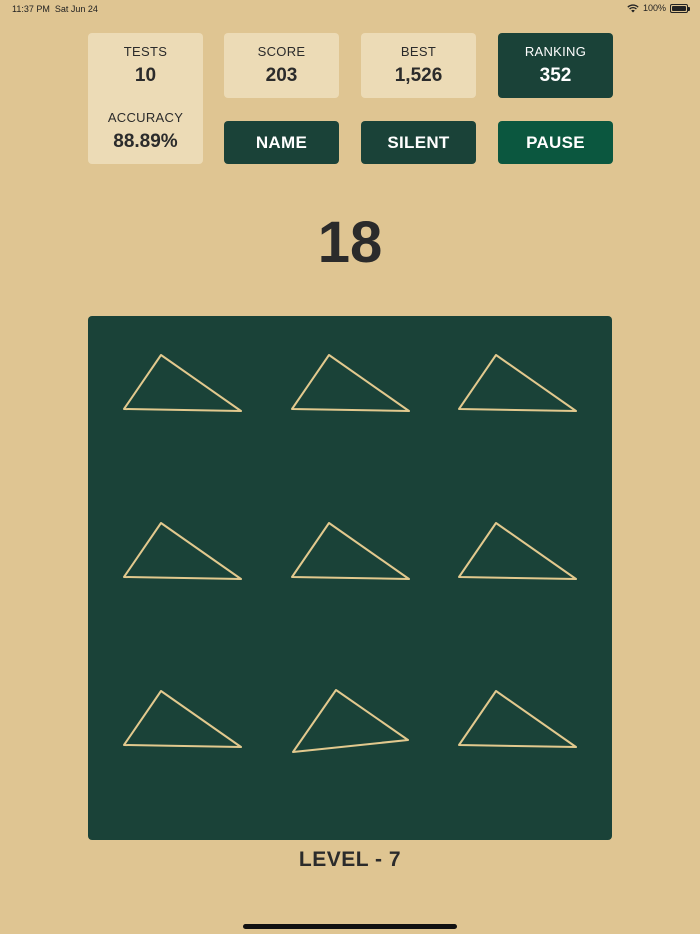 This screenshot has height=934, width=700. I want to click on silent-button: SILENT, so click(418, 142).